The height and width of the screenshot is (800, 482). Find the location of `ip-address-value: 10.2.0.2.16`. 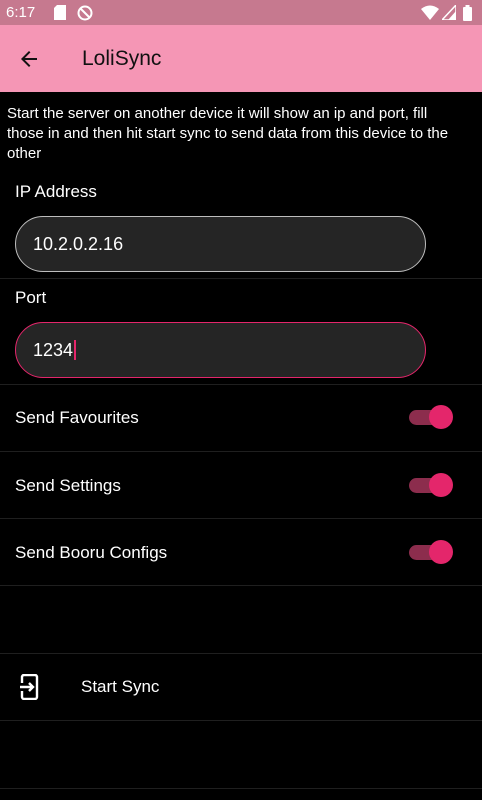

ip-address-value: 10.2.0.2.16 is located at coordinates (78, 243).